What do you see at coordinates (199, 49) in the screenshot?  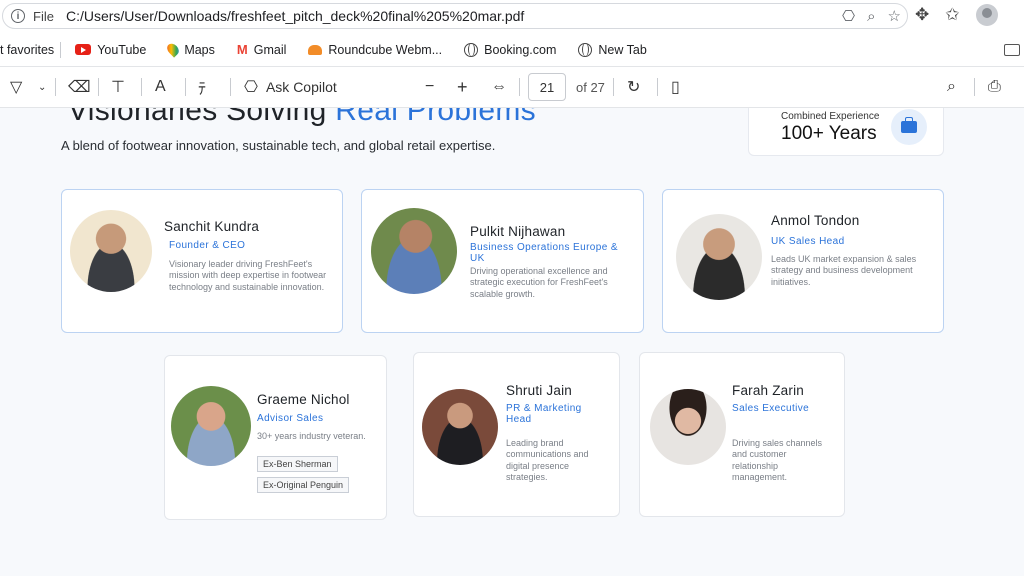 I see `bookmark-label: Maps` at bounding box center [199, 49].